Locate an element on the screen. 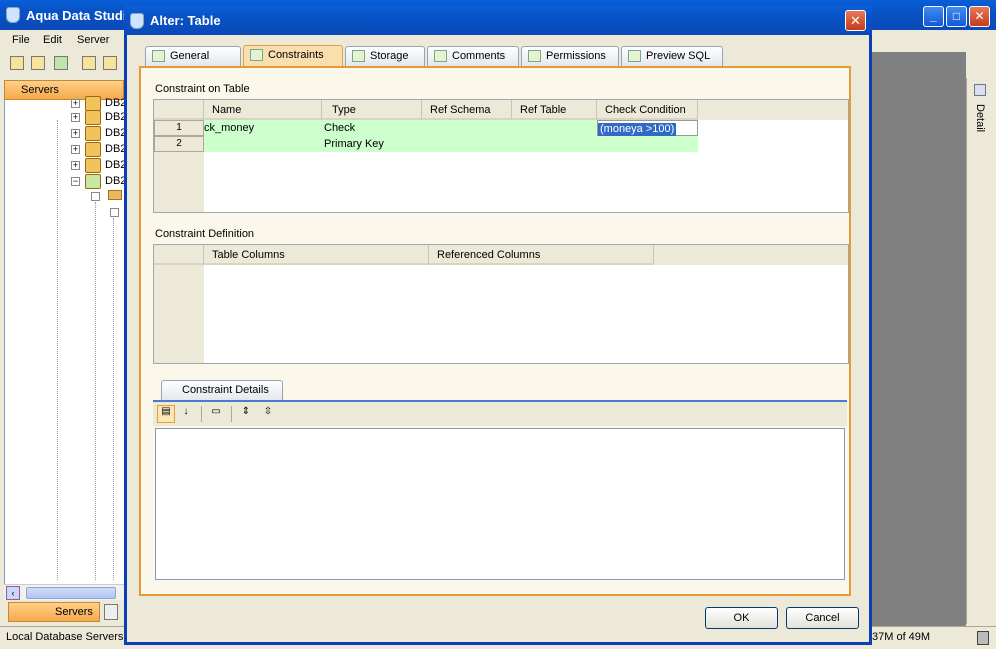  main-toolbar is located at coordinates (62, 64).